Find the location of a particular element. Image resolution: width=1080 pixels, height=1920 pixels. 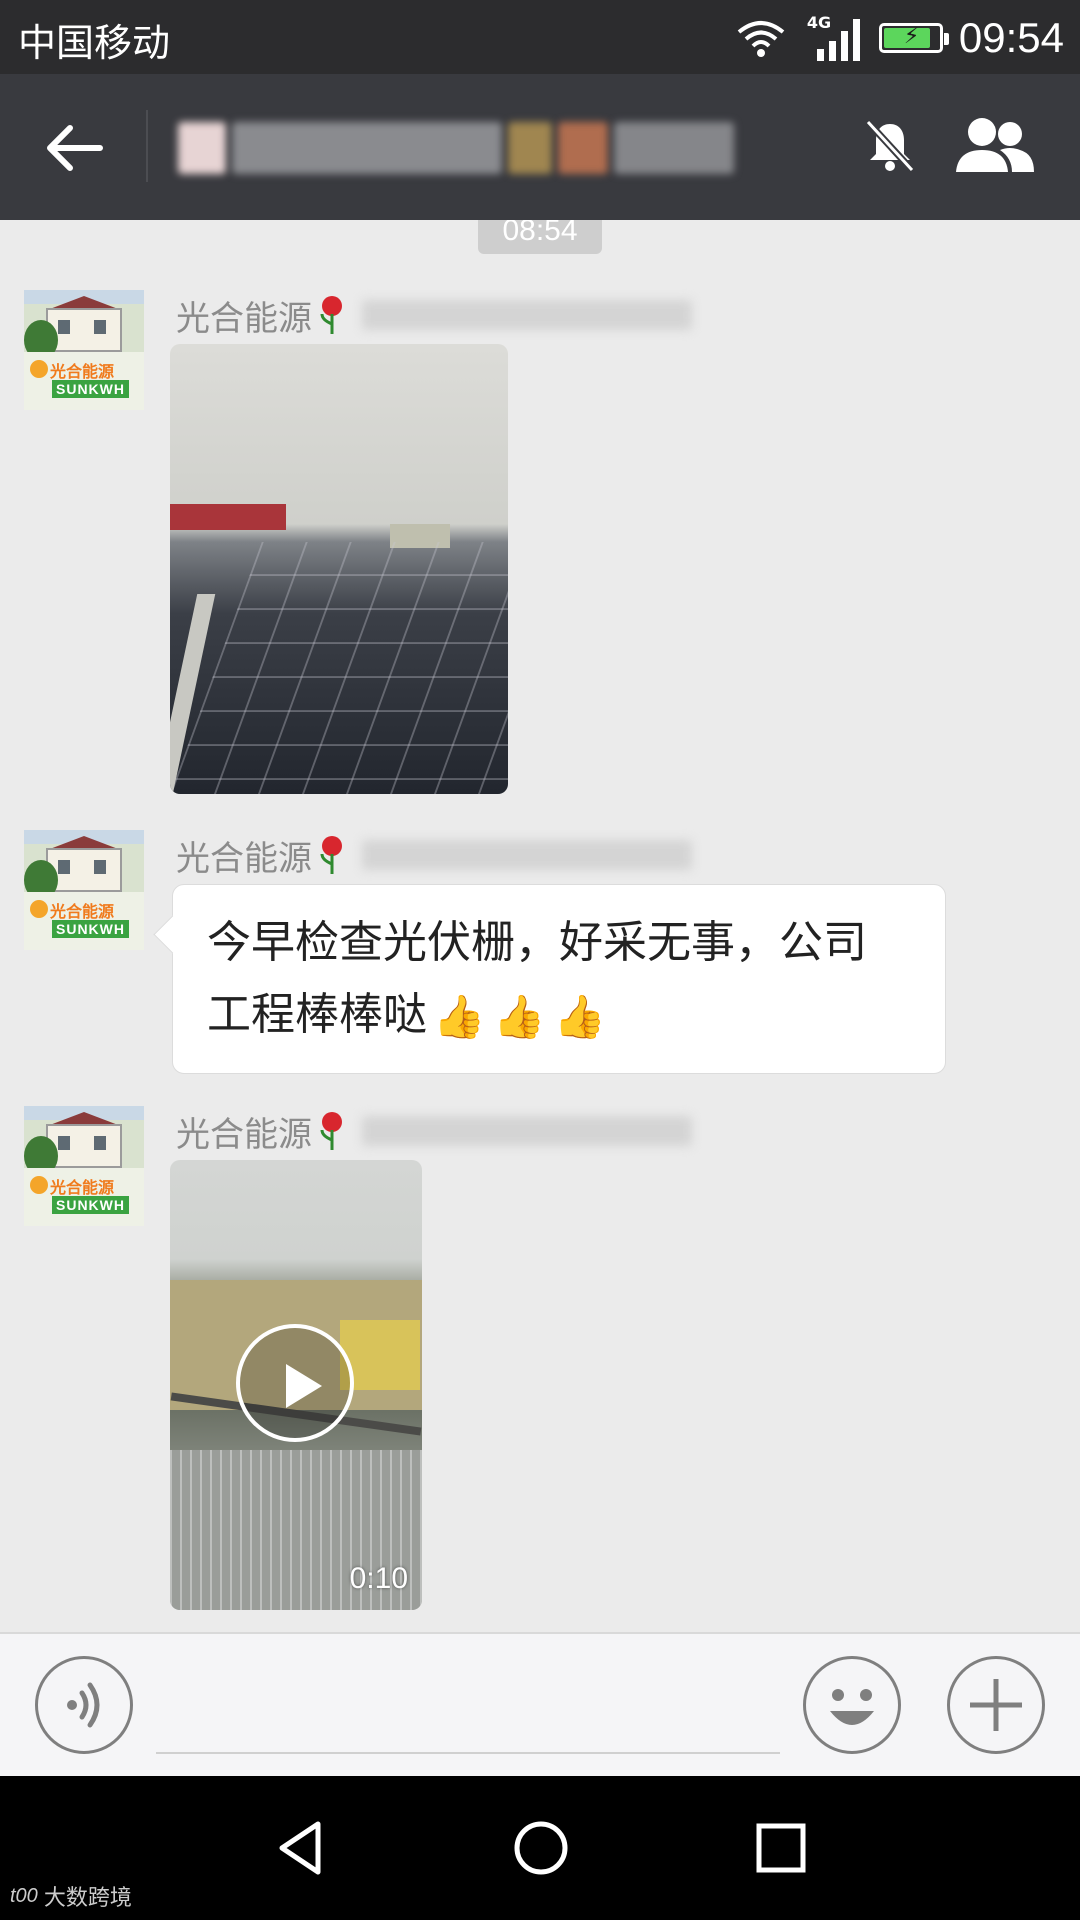

thumbs-up-emoji-group: 👍 👍 👍 is located at coordinates (519, 1017).